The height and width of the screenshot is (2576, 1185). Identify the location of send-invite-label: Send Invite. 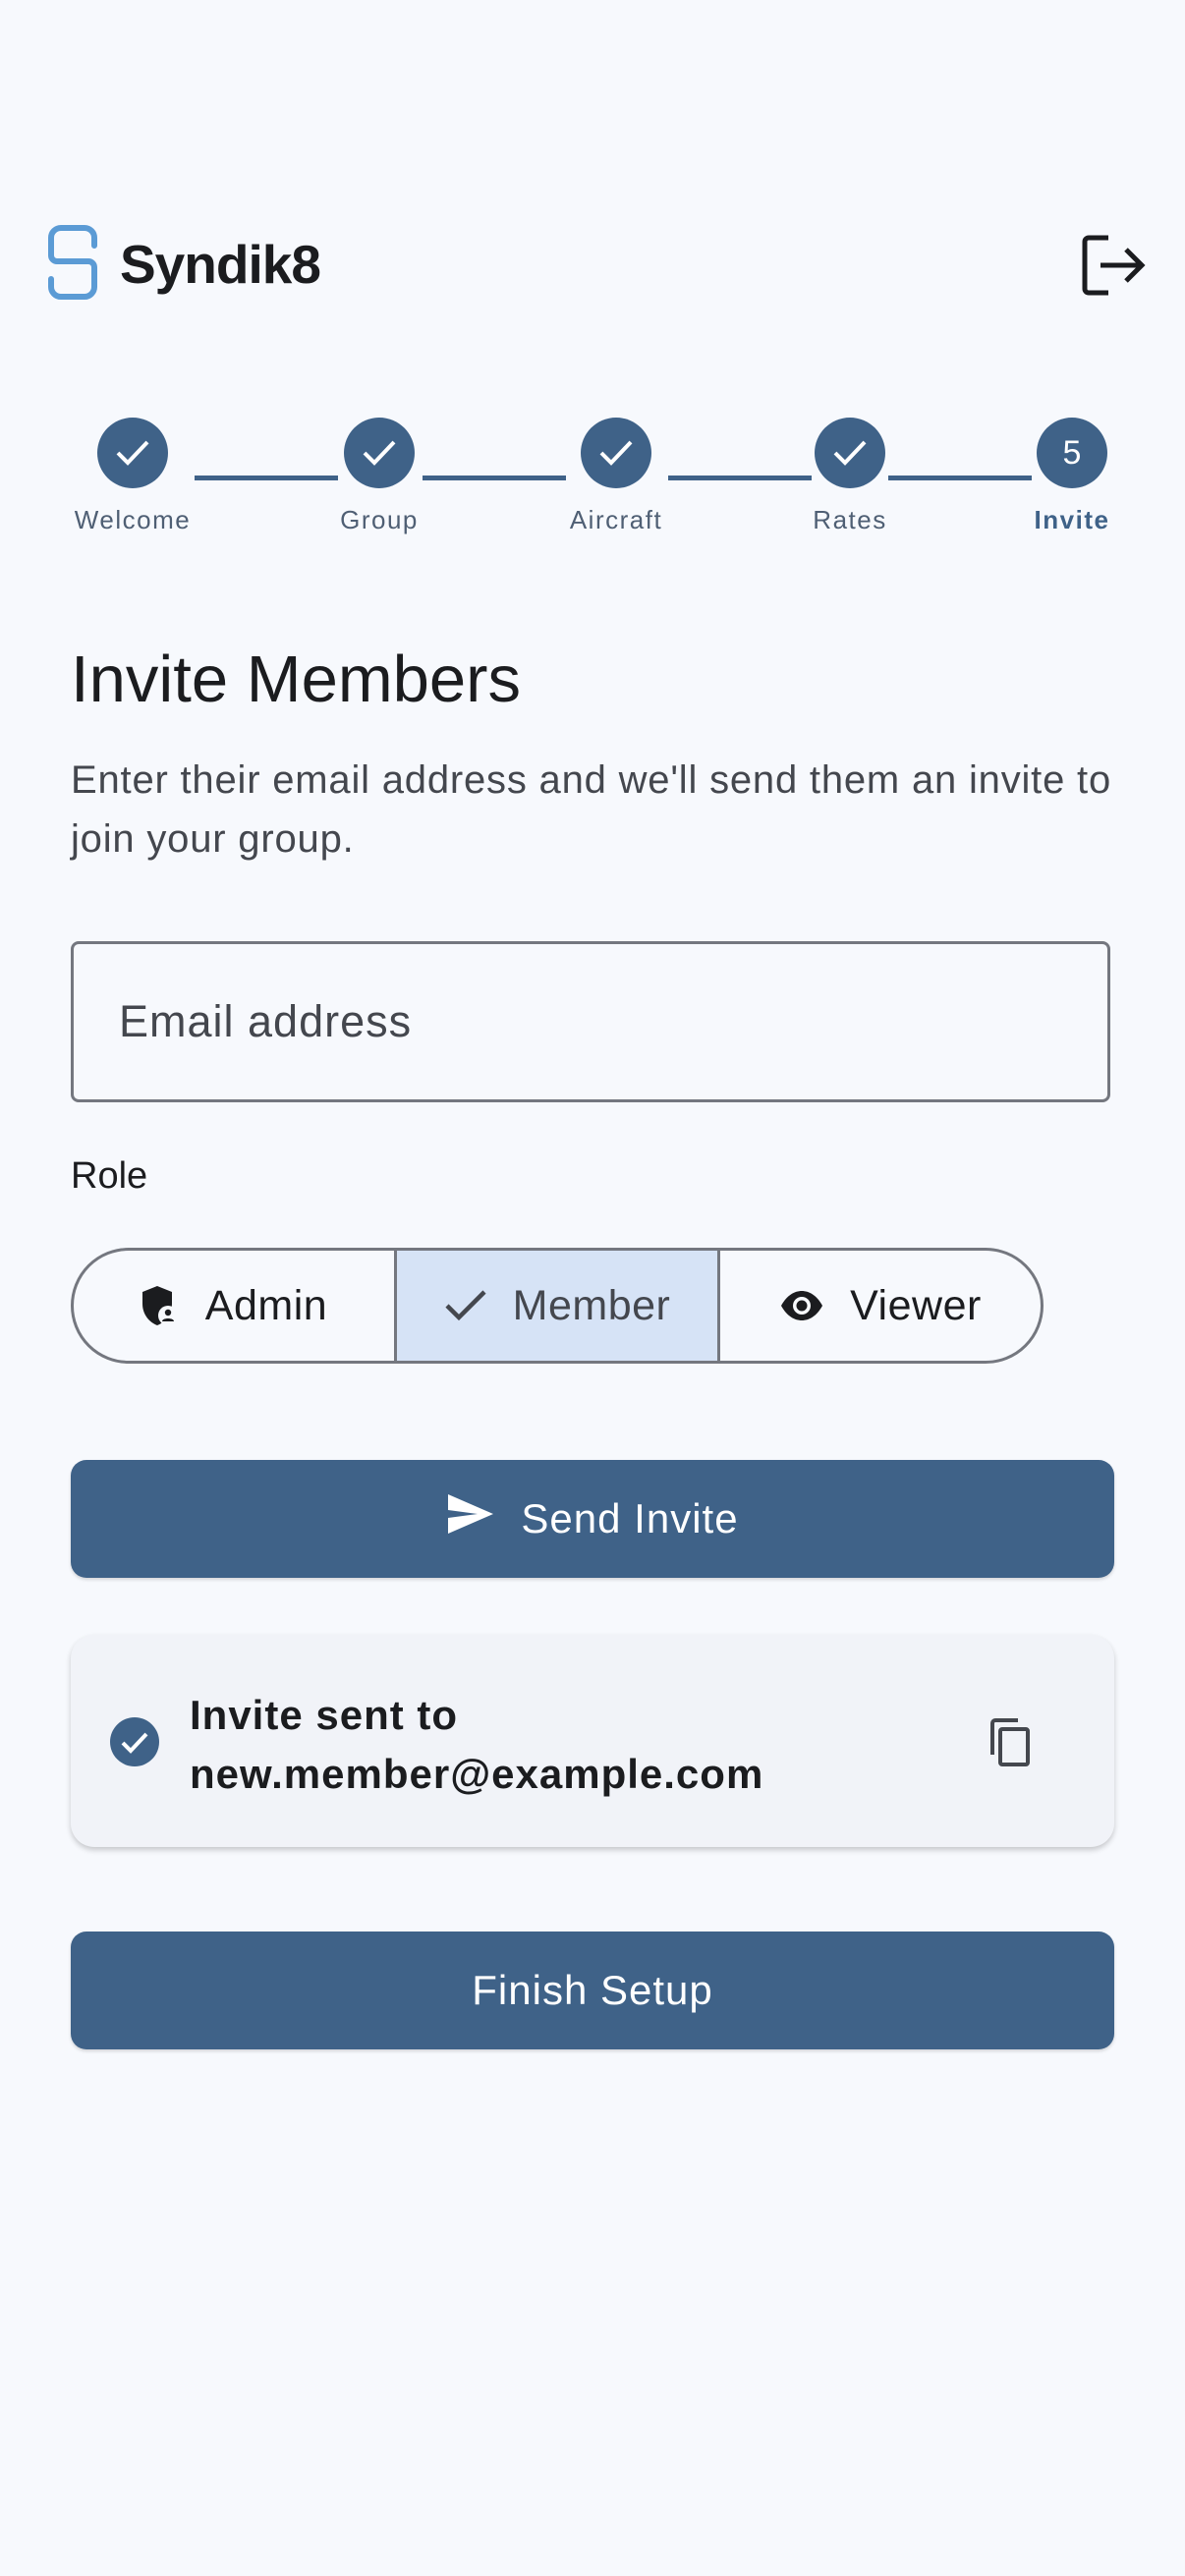
(630, 1518).